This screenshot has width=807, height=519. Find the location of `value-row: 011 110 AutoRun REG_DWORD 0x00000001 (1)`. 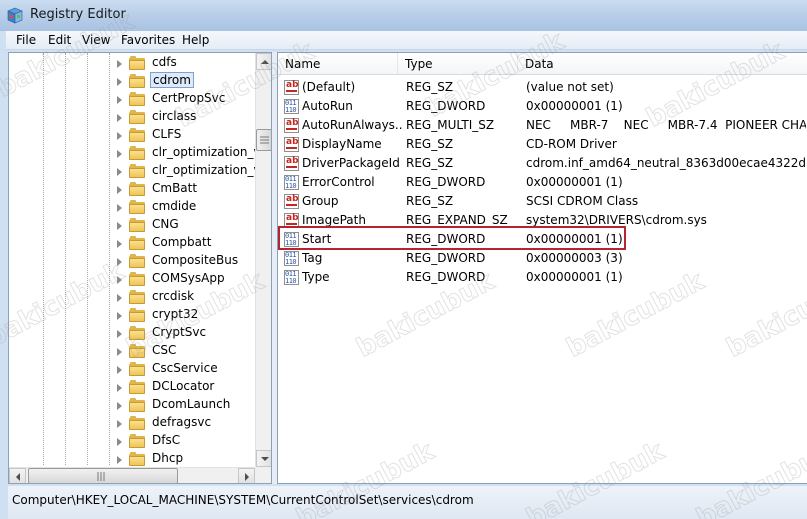

value-row: 011 110 AutoRun REG_DWORD 0x00000001 (1) is located at coordinates (542, 106).